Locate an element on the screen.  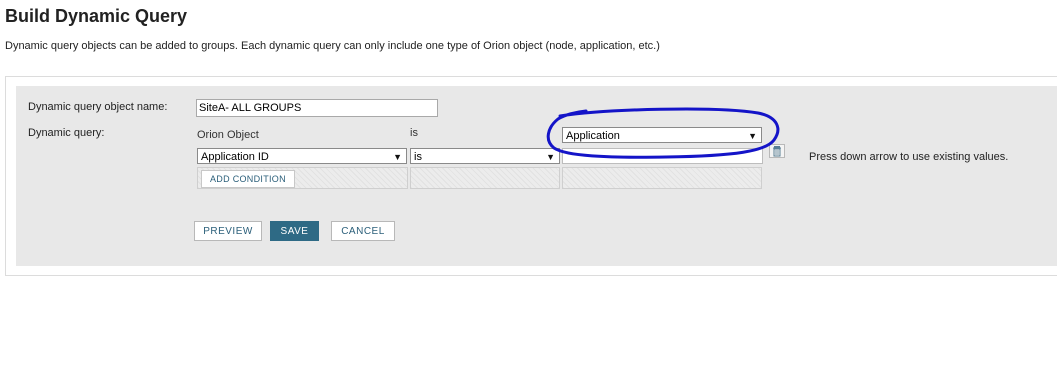
cancel-button: CANCEL is located at coordinates (363, 231).